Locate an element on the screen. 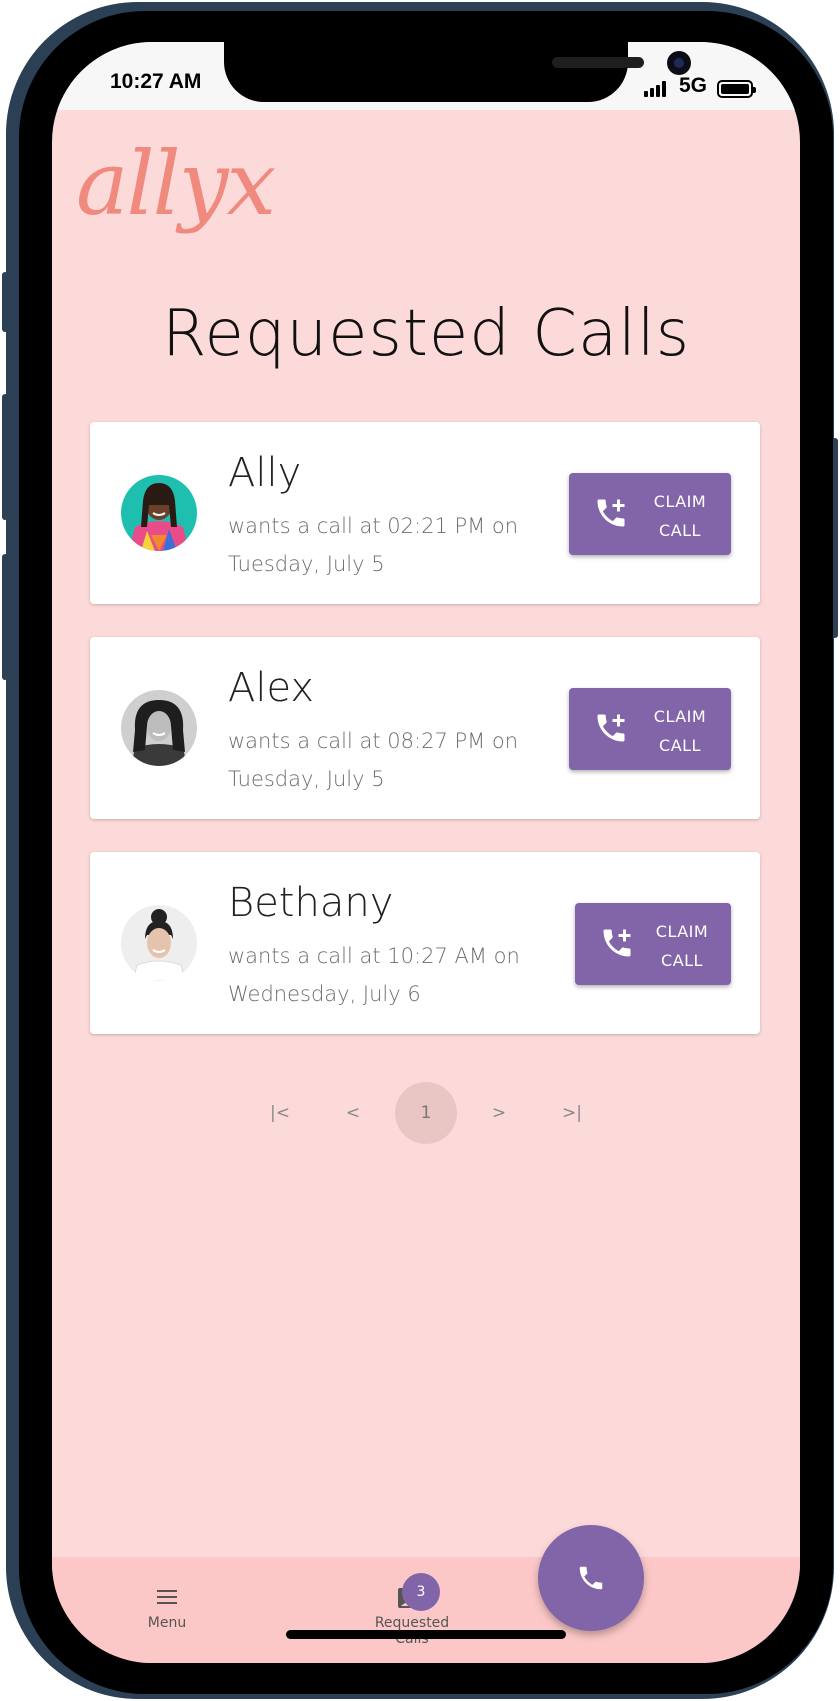  bottom-navigation: Menu 3 Requested Calls is located at coordinates (426, 1610).